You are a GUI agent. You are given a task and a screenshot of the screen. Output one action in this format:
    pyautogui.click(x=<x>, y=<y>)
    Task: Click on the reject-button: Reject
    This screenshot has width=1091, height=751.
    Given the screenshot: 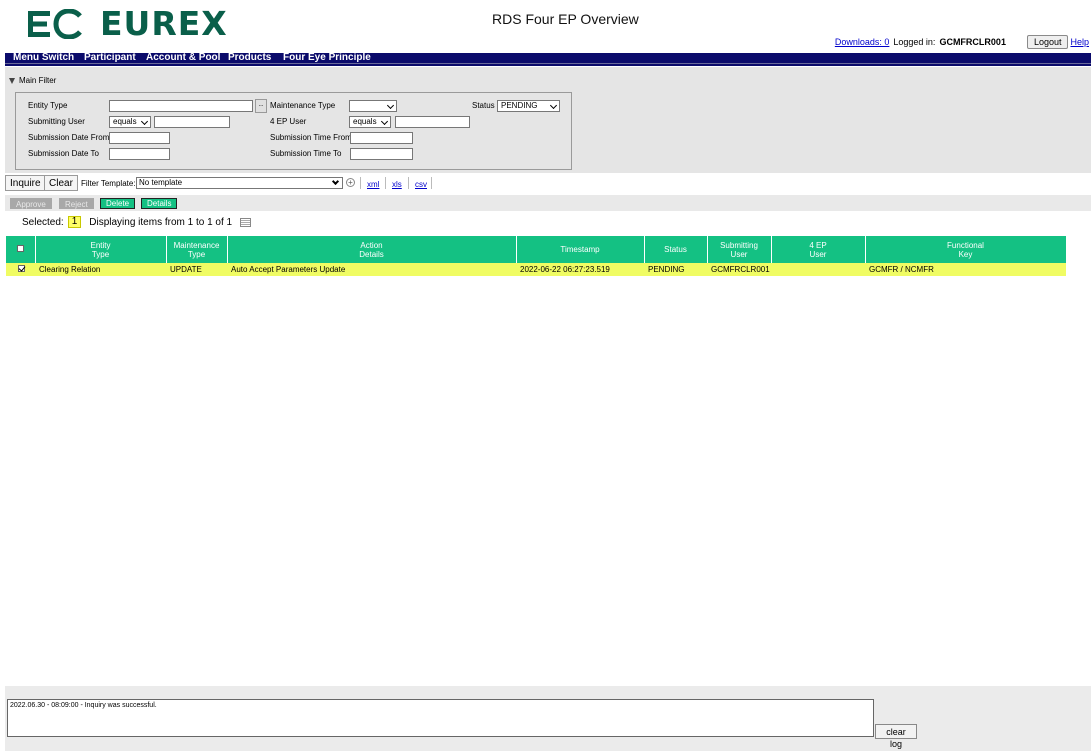 What is the action you would take?
    pyautogui.click(x=76, y=203)
    